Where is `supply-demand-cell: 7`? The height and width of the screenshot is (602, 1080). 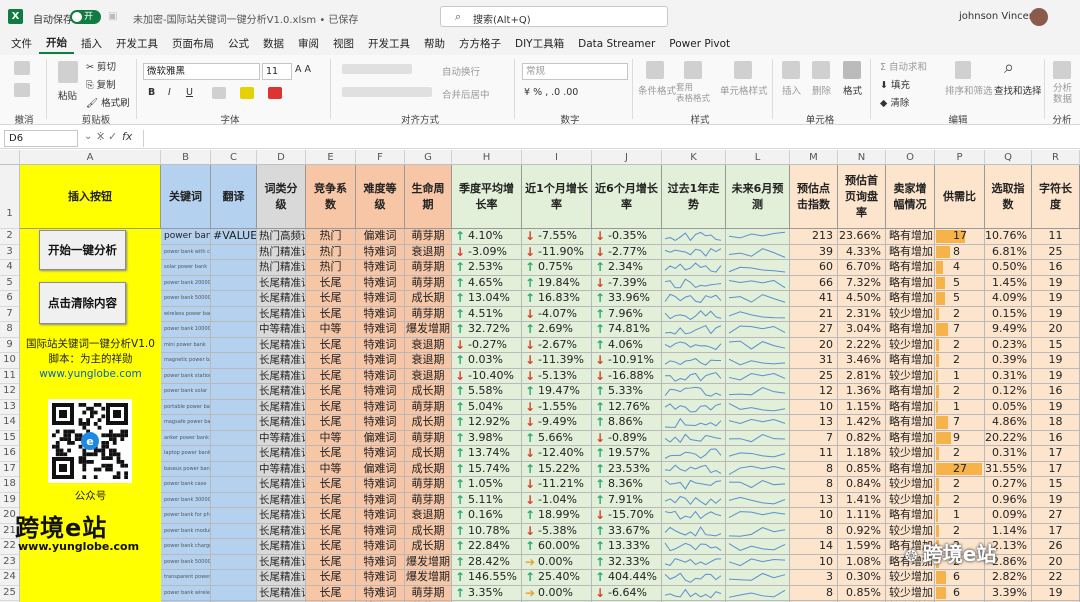
supply-demand-cell: 7 is located at coordinates (960, 423).